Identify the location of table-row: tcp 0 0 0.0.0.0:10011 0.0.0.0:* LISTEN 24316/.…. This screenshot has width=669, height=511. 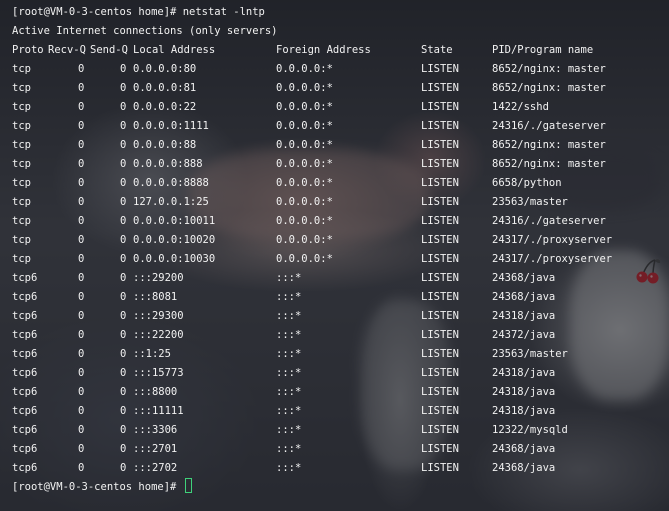
(340, 221).